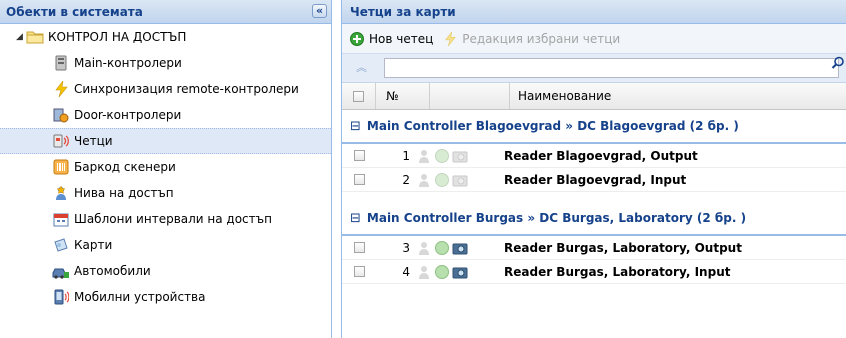 The height and width of the screenshot is (338, 846). Describe the element at coordinates (74, 12) in the screenshot. I see `objects-panel-title: Обекти в системата` at that location.